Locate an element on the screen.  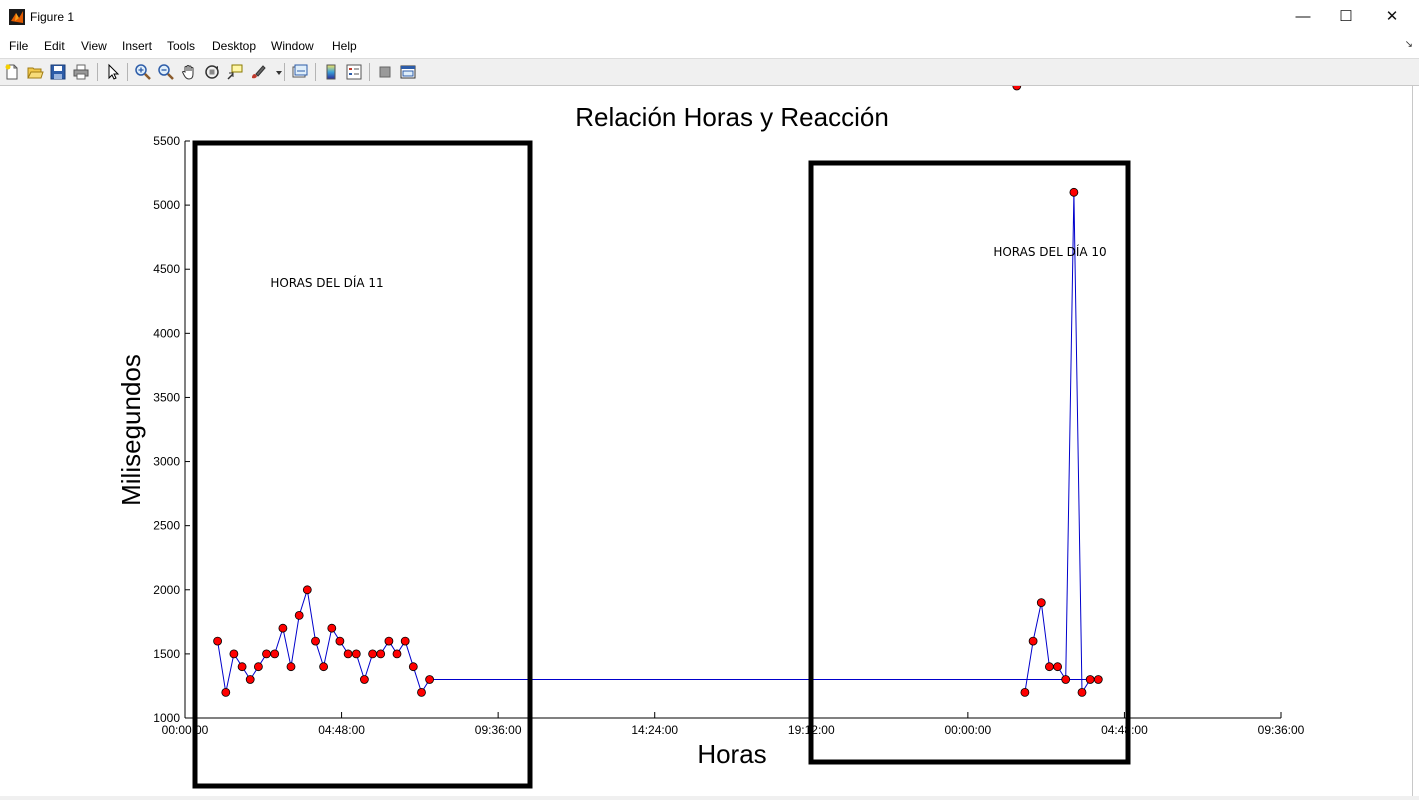
brush-icon is located at coordinates (258, 72).